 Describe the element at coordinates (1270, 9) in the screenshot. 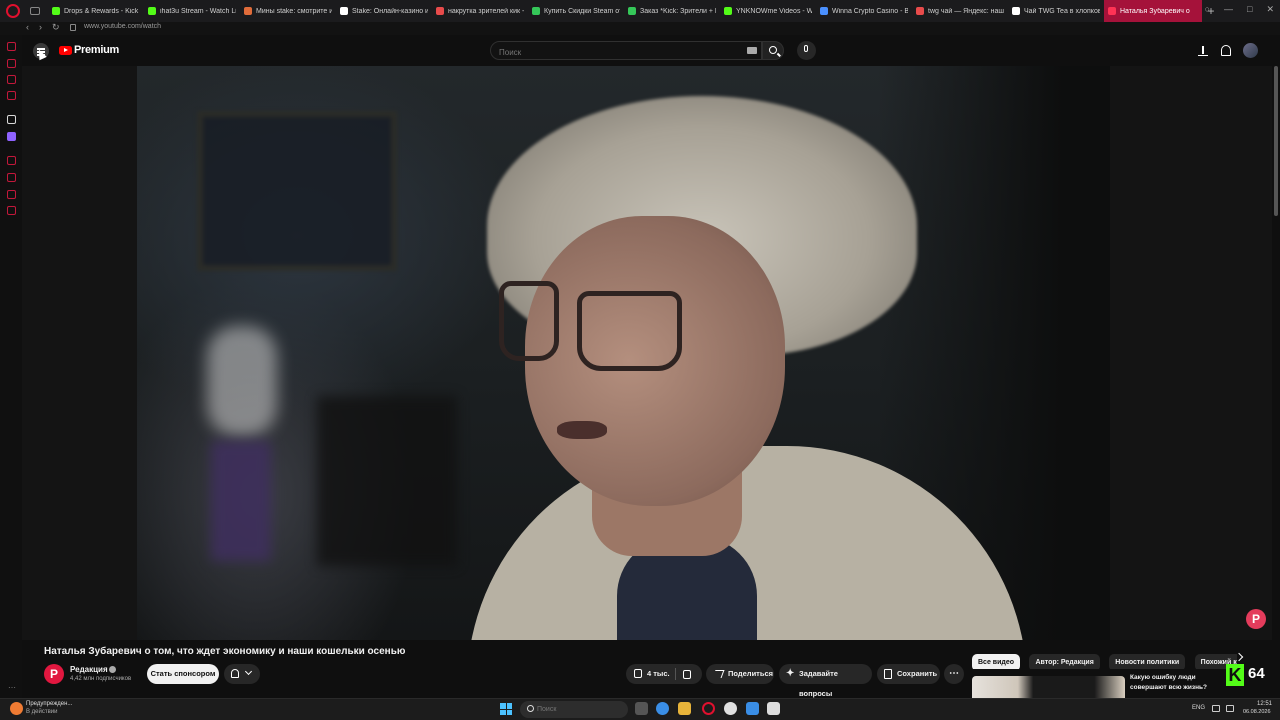

I see `close-button: ✕` at that location.